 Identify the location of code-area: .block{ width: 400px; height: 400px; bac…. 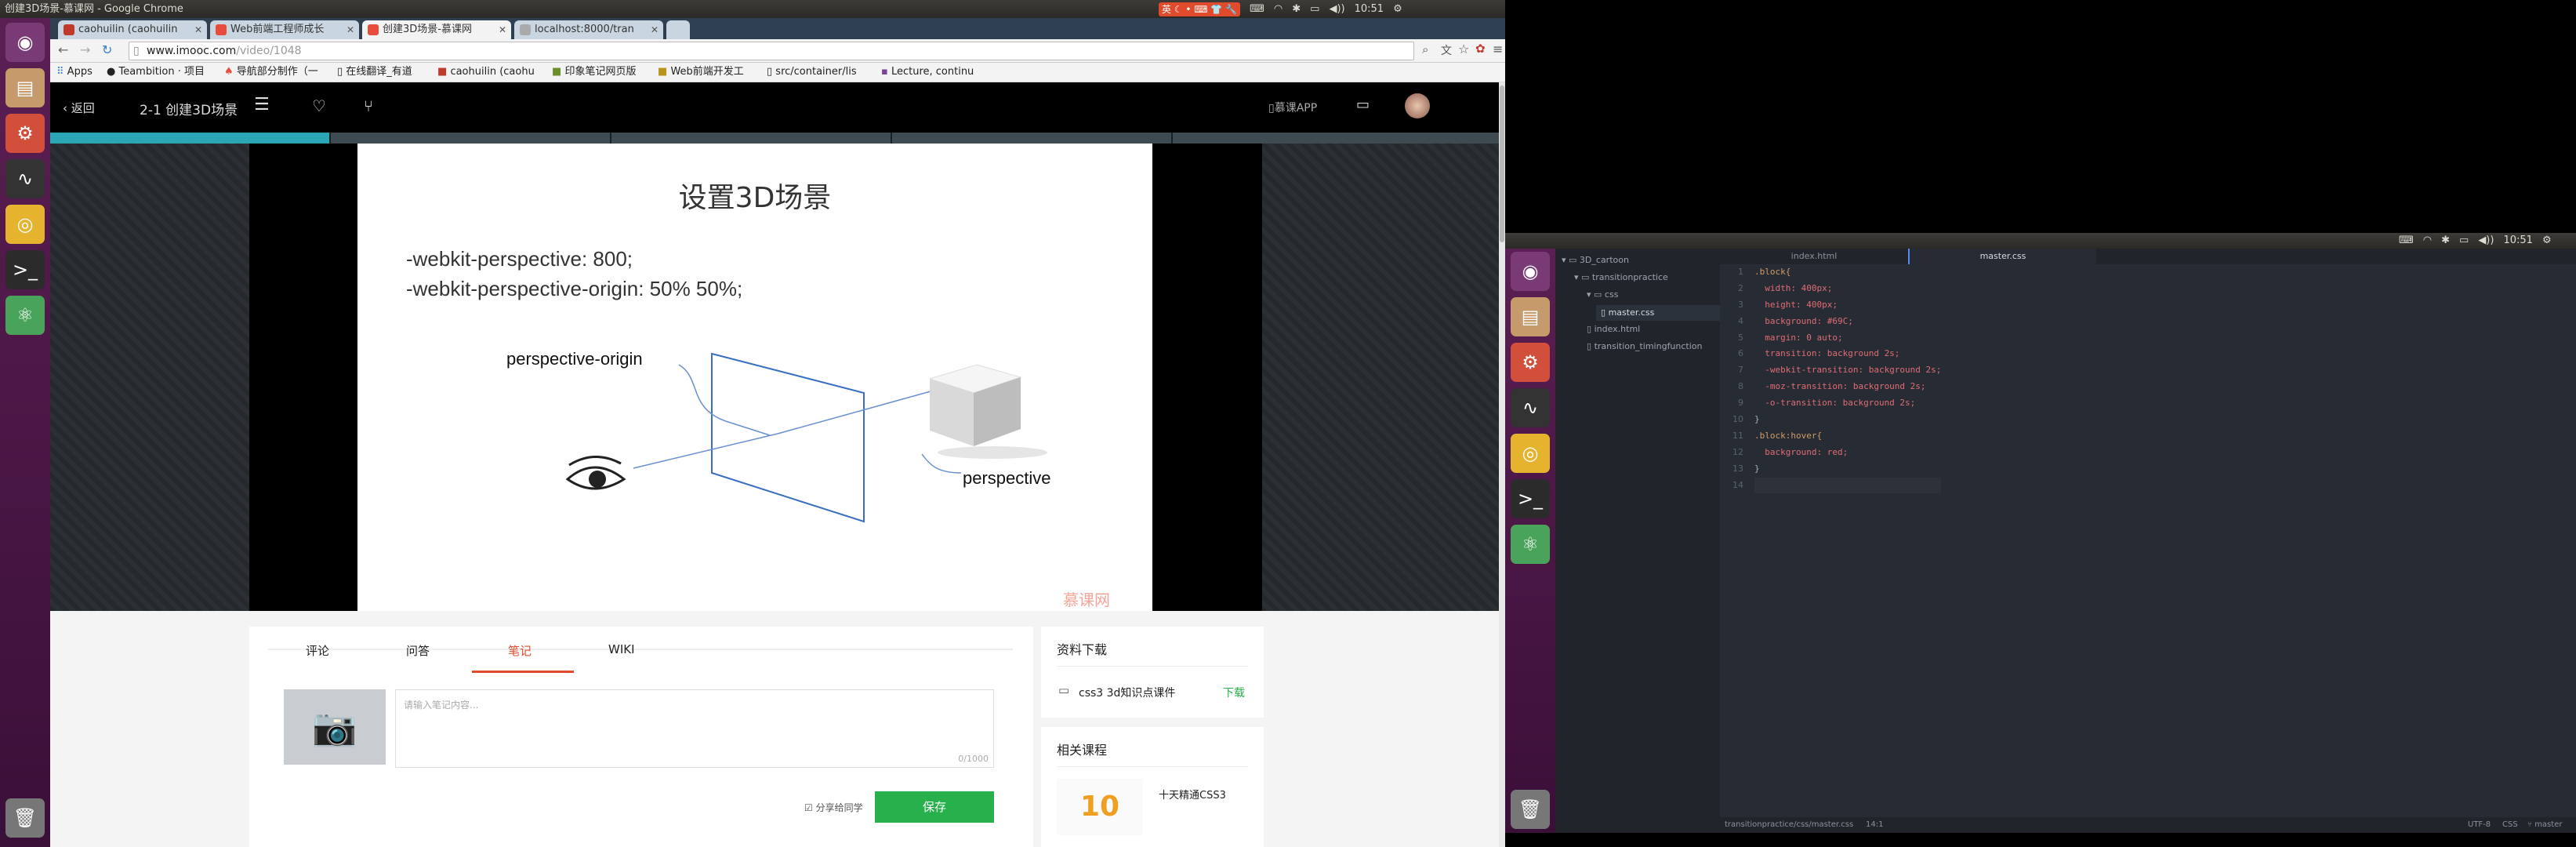
(1848, 379).